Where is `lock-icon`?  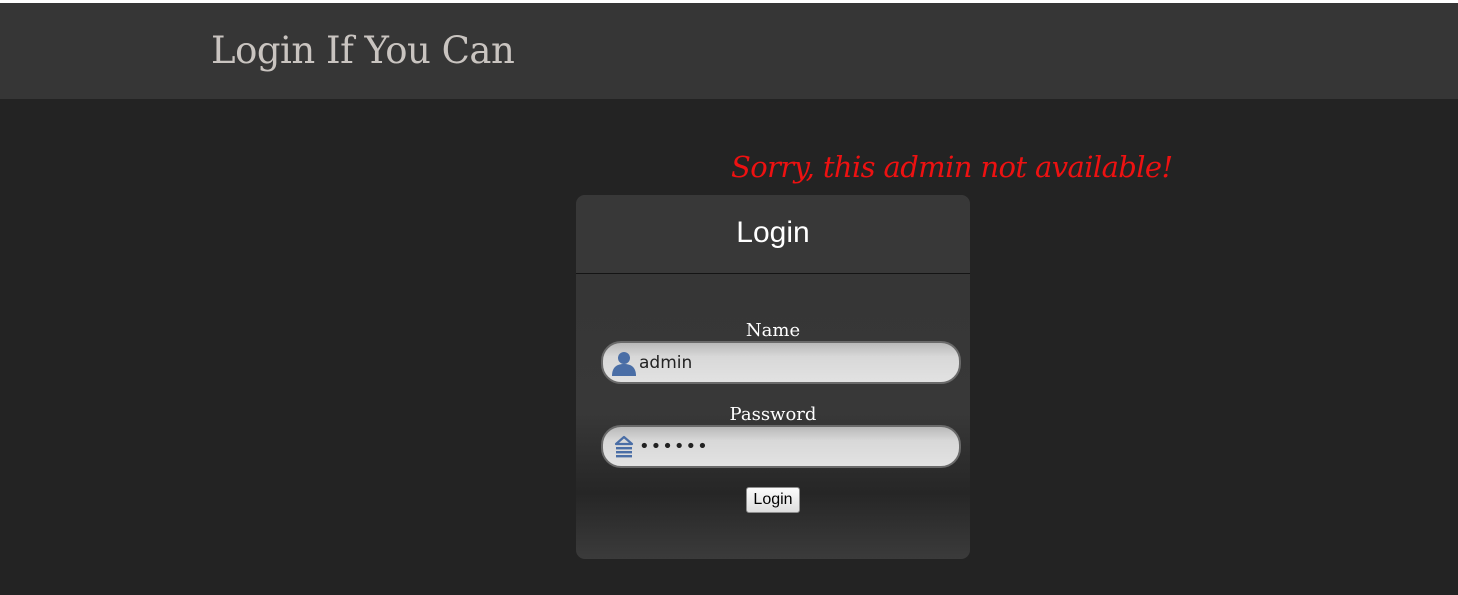
lock-icon is located at coordinates (626, 448).